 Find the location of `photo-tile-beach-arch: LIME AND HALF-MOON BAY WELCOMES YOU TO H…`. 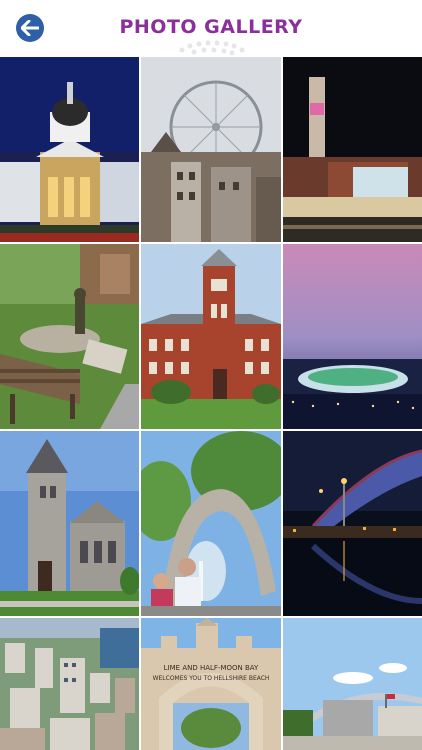

photo-tile-beach-arch: LIME AND HALF-MOON BAY WELCOMES YOU TO H… is located at coordinates (211, 684).